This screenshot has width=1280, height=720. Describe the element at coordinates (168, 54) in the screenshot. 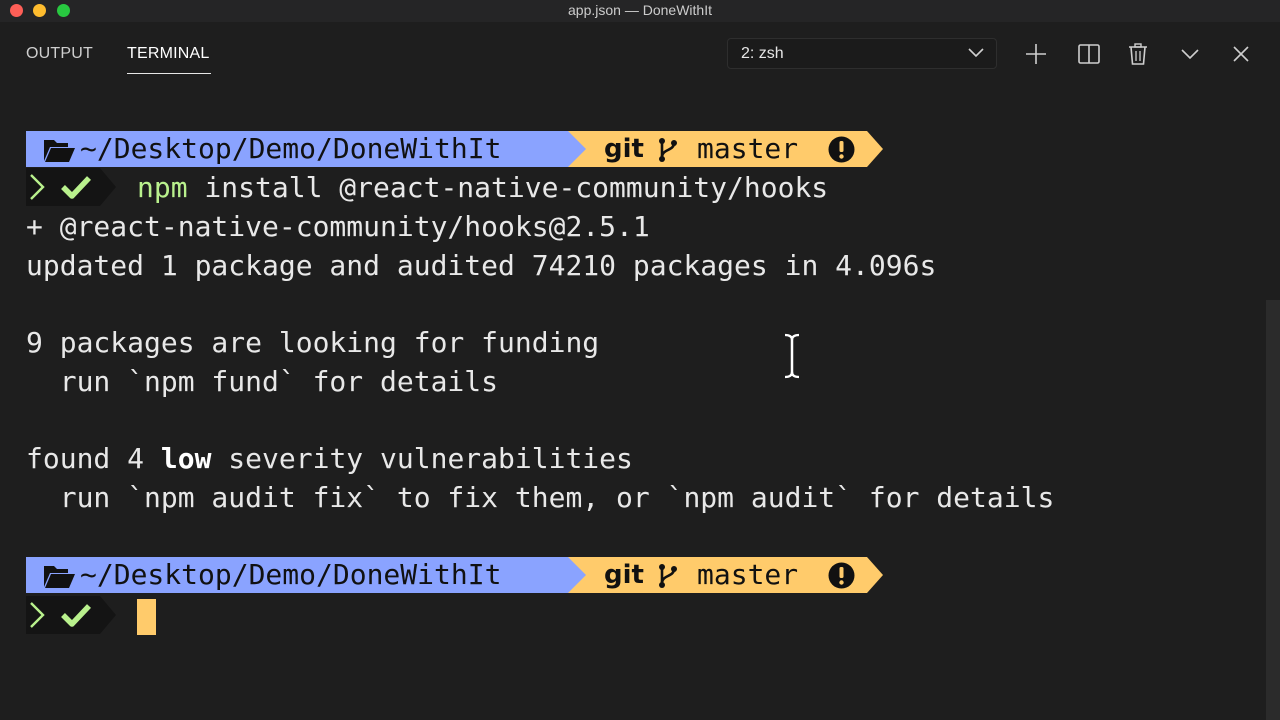

I see `tab-terminal: TERMINAL` at that location.